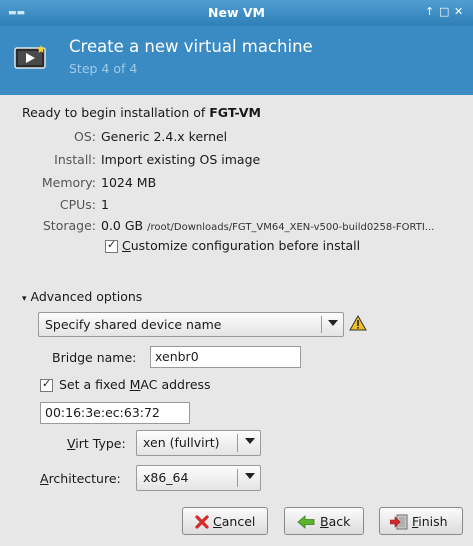 This screenshot has width=473, height=546. I want to click on advanced-expander: ▾ Advanced options, so click(82, 296).